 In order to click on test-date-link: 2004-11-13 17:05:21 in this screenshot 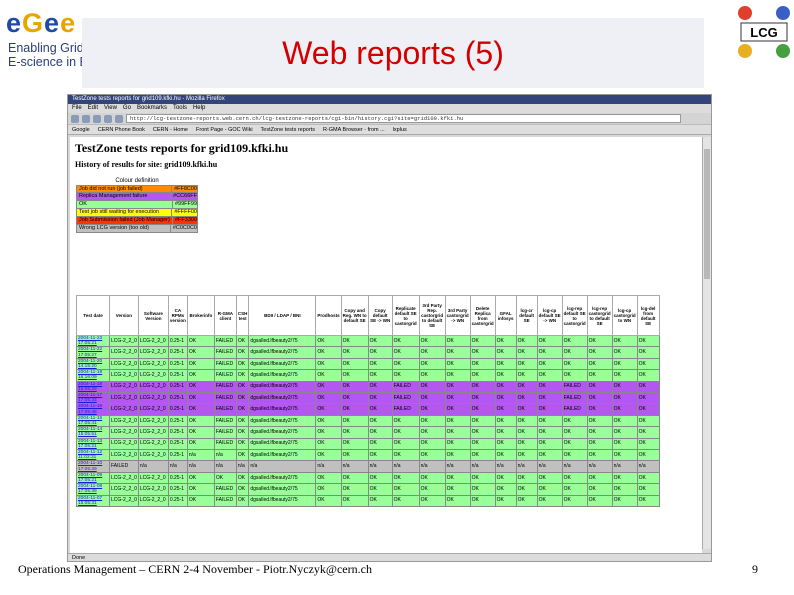, I will do `click(93, 444)`.